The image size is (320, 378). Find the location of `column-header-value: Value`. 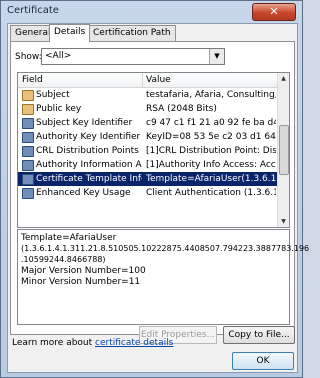

column-header-value: Value is located at coordinates (158, 80).